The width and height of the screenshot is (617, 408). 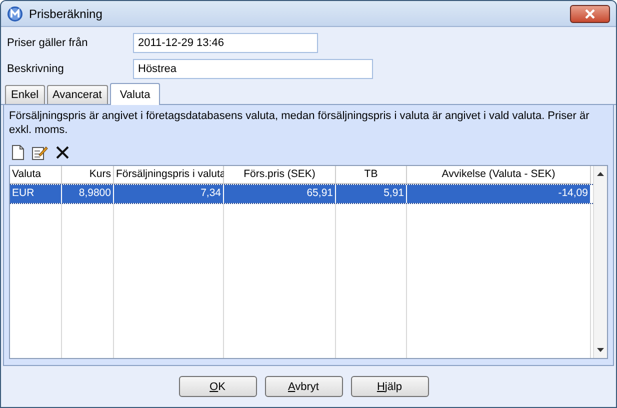 I want to click on table-cell: EUR, so click(x=36, y=194).